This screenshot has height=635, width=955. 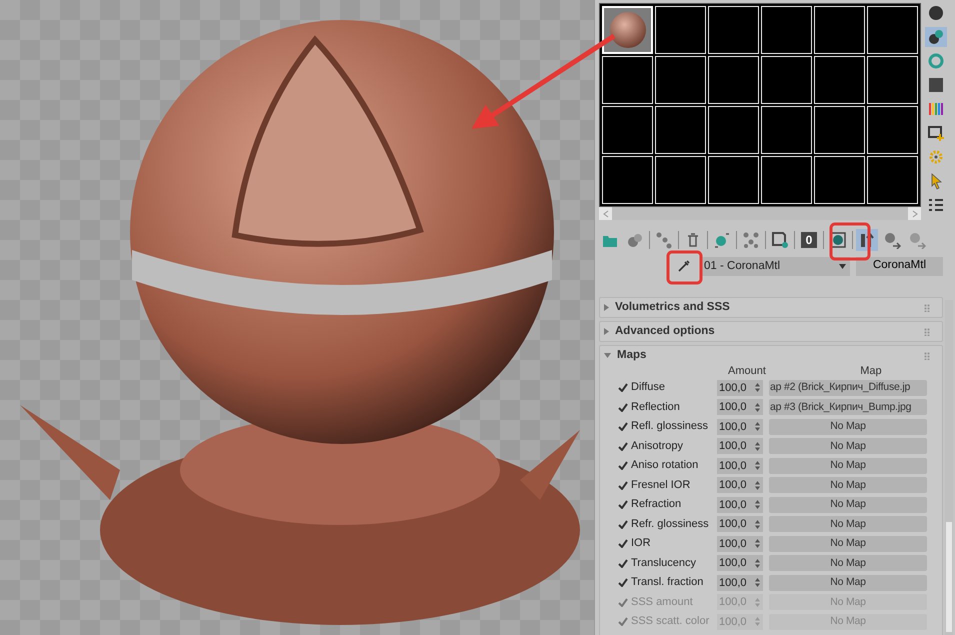 What do you see at coordinates (670, 427) in the screenshot?
I see `map-label: Refl. glossiness` at bounding box center [670, 427].